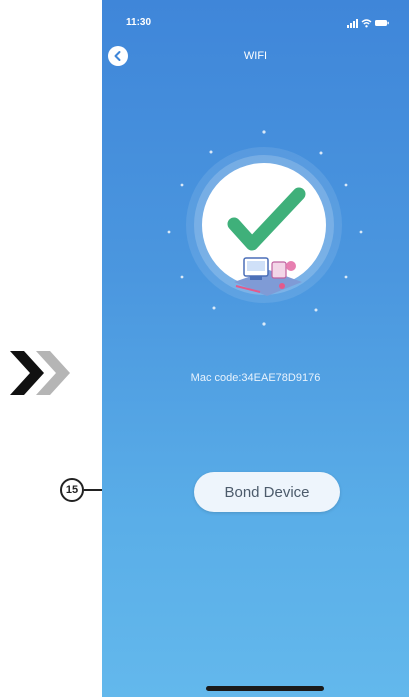  Describe the element at coordinates (216, 378) in the screenshot. I see `mac-code-label: Mac code:` at that location.